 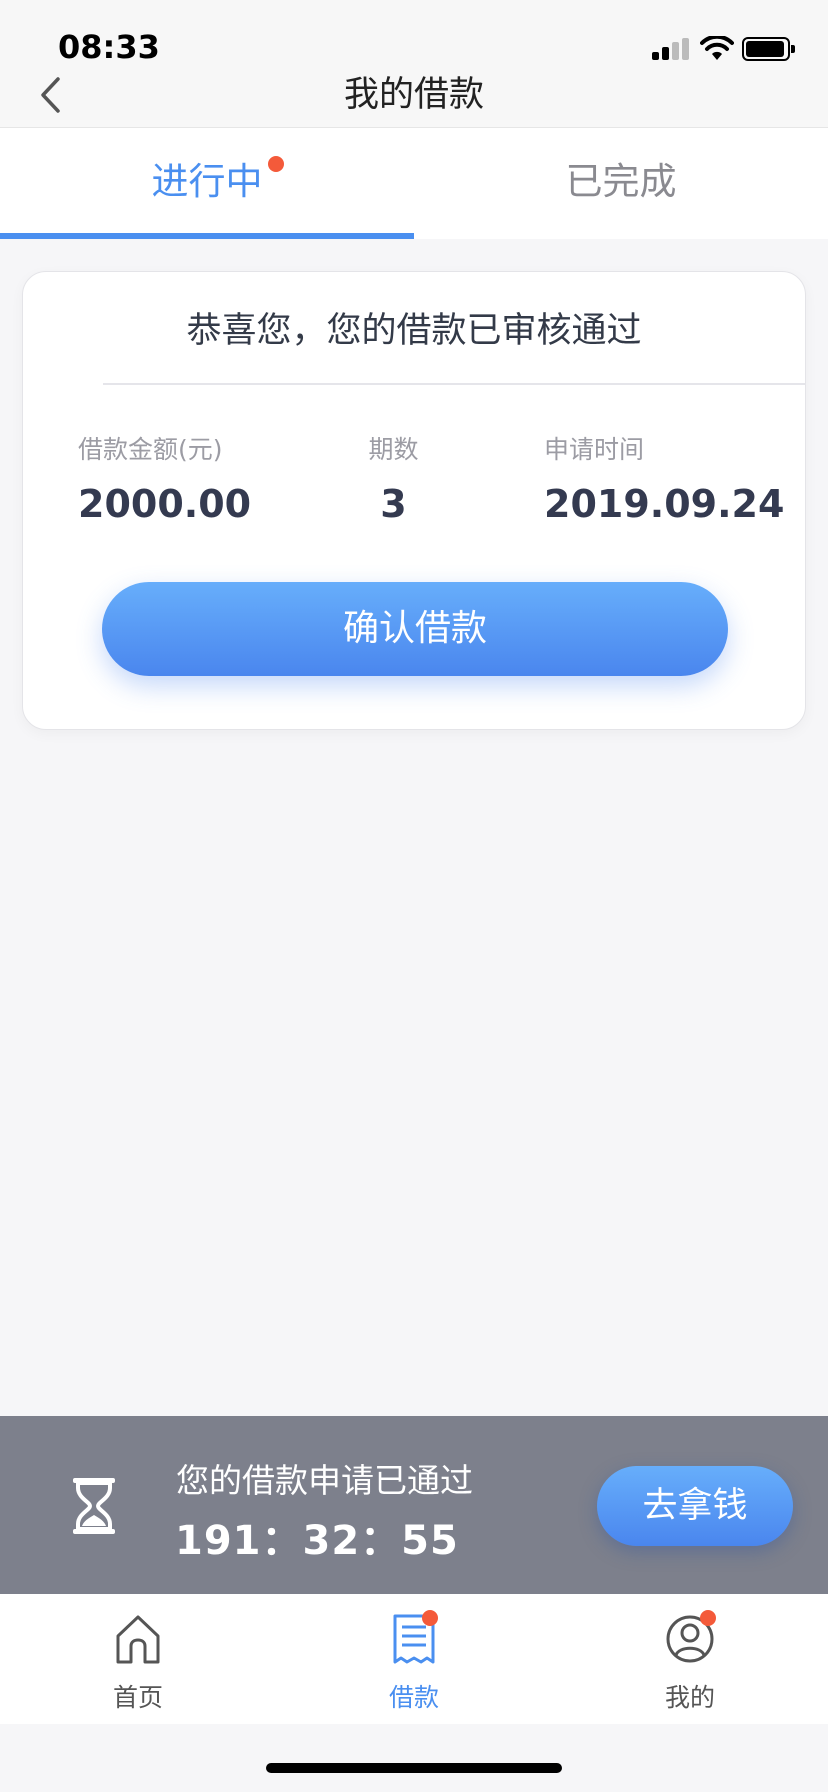 What do you see at coordinates (165, 504) in the screenshot?
I see `stat-value: 2000.00` at bounding box center [165, 504].